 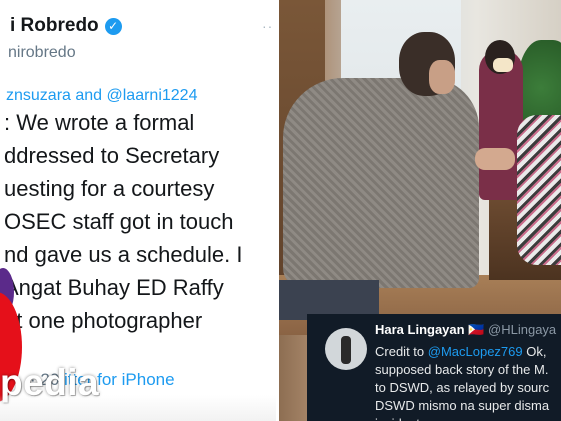 I want to click on photo-woman-right, so click(x=539, y=190).